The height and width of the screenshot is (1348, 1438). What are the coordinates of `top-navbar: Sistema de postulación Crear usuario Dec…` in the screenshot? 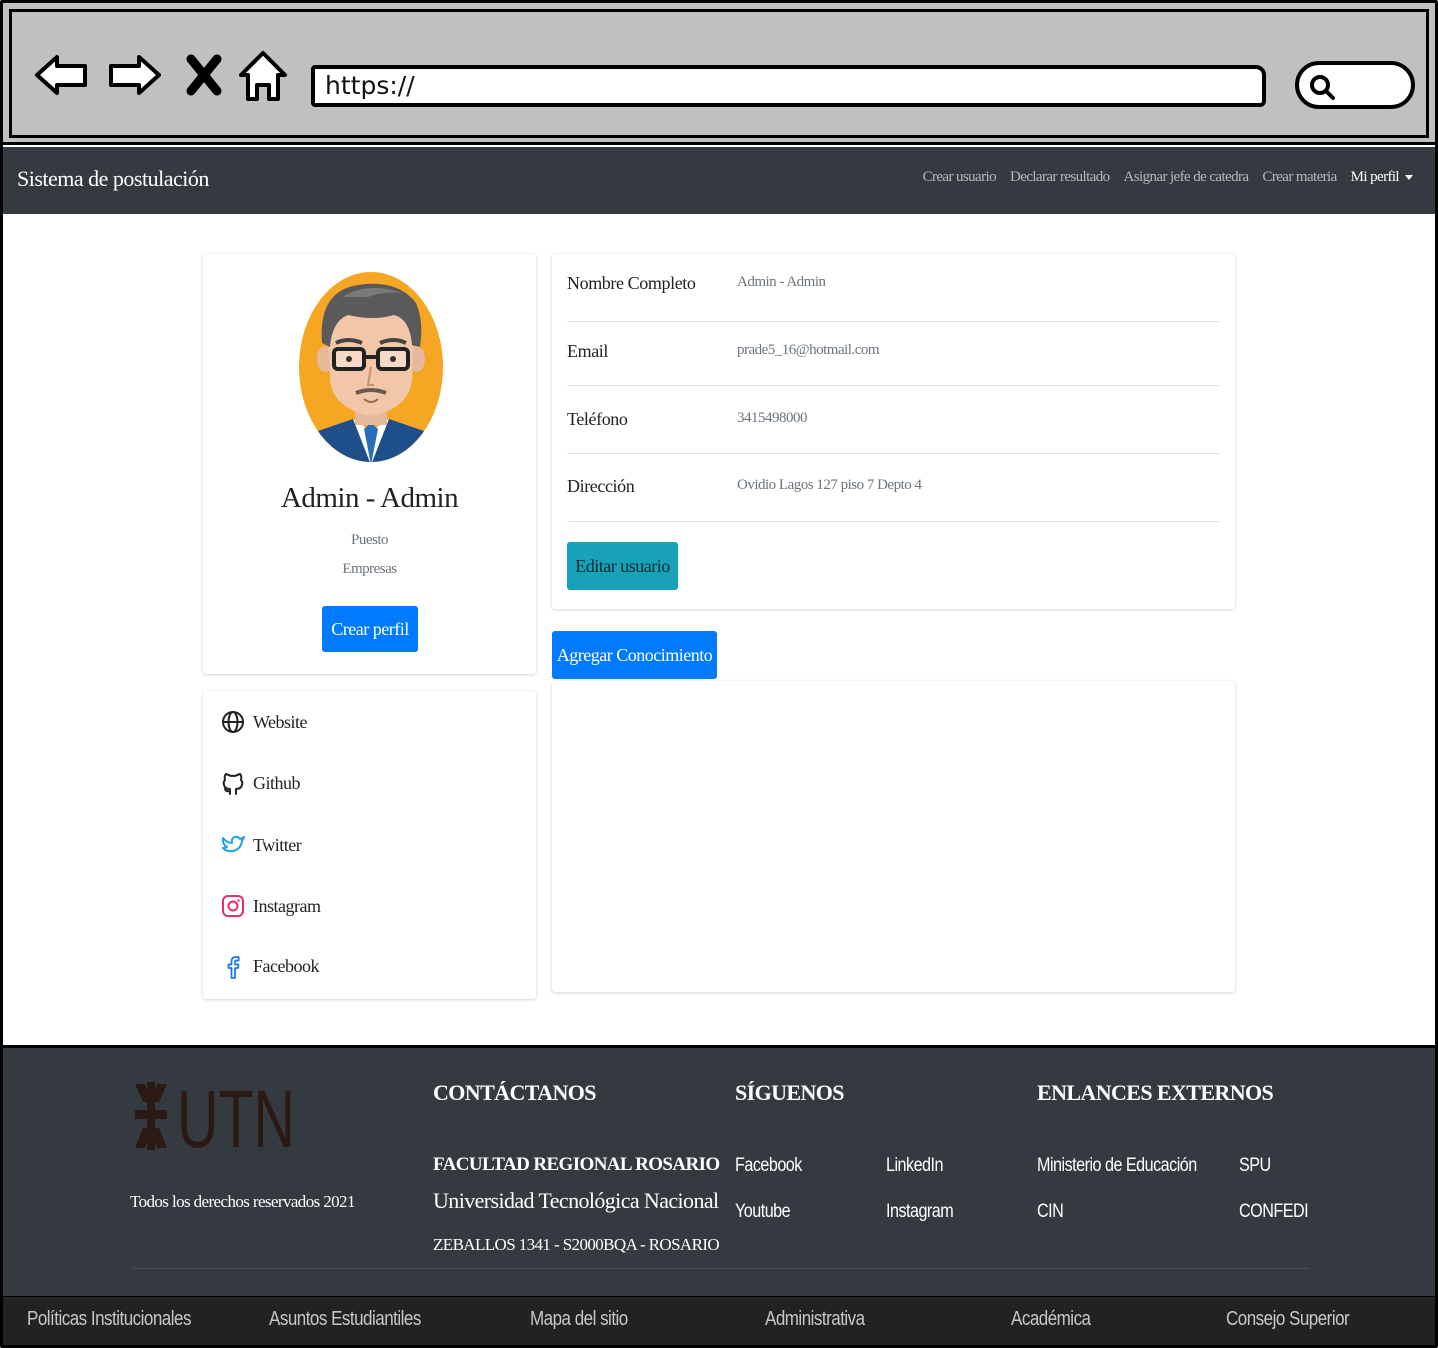 It's located at (719, 180).